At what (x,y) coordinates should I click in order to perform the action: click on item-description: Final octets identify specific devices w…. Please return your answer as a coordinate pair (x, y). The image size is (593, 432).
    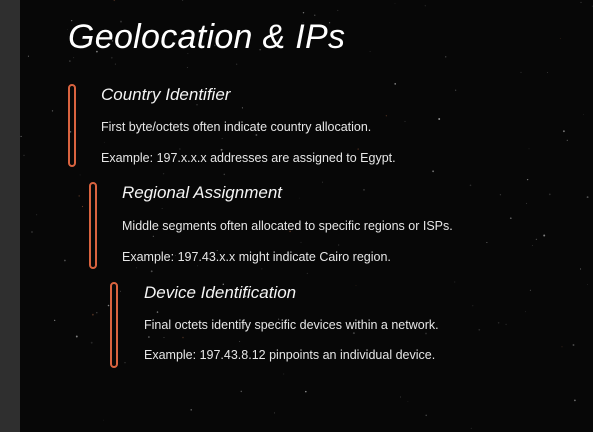
    Looking at the image, I should click on (291, 325).